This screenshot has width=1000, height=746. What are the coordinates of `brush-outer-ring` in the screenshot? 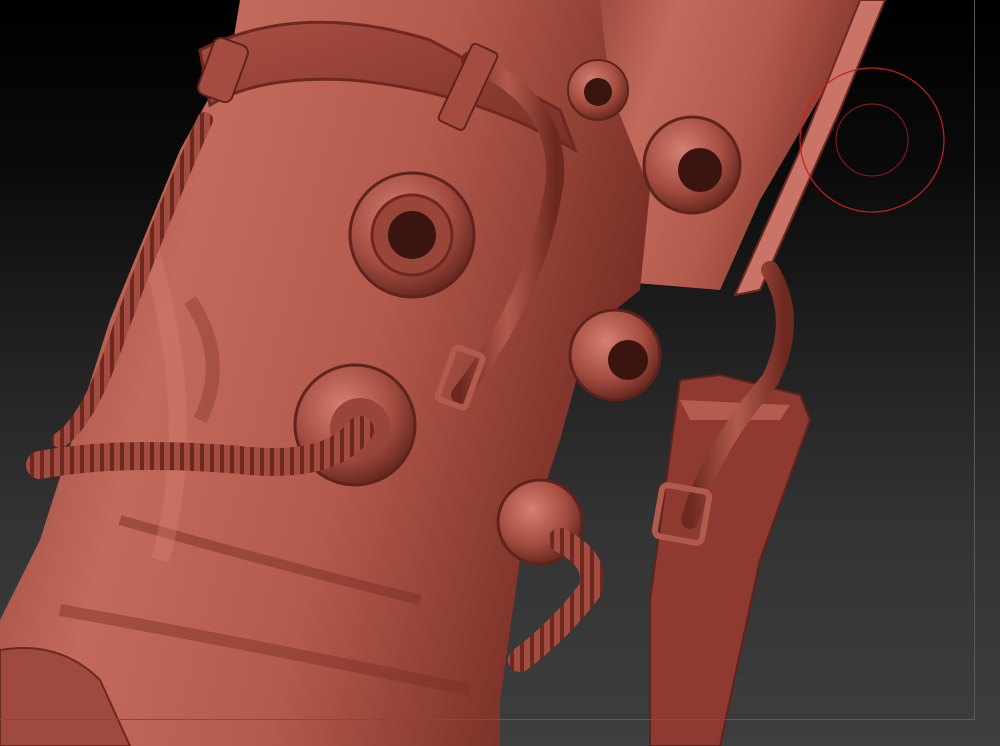 It's located at (872, 140).